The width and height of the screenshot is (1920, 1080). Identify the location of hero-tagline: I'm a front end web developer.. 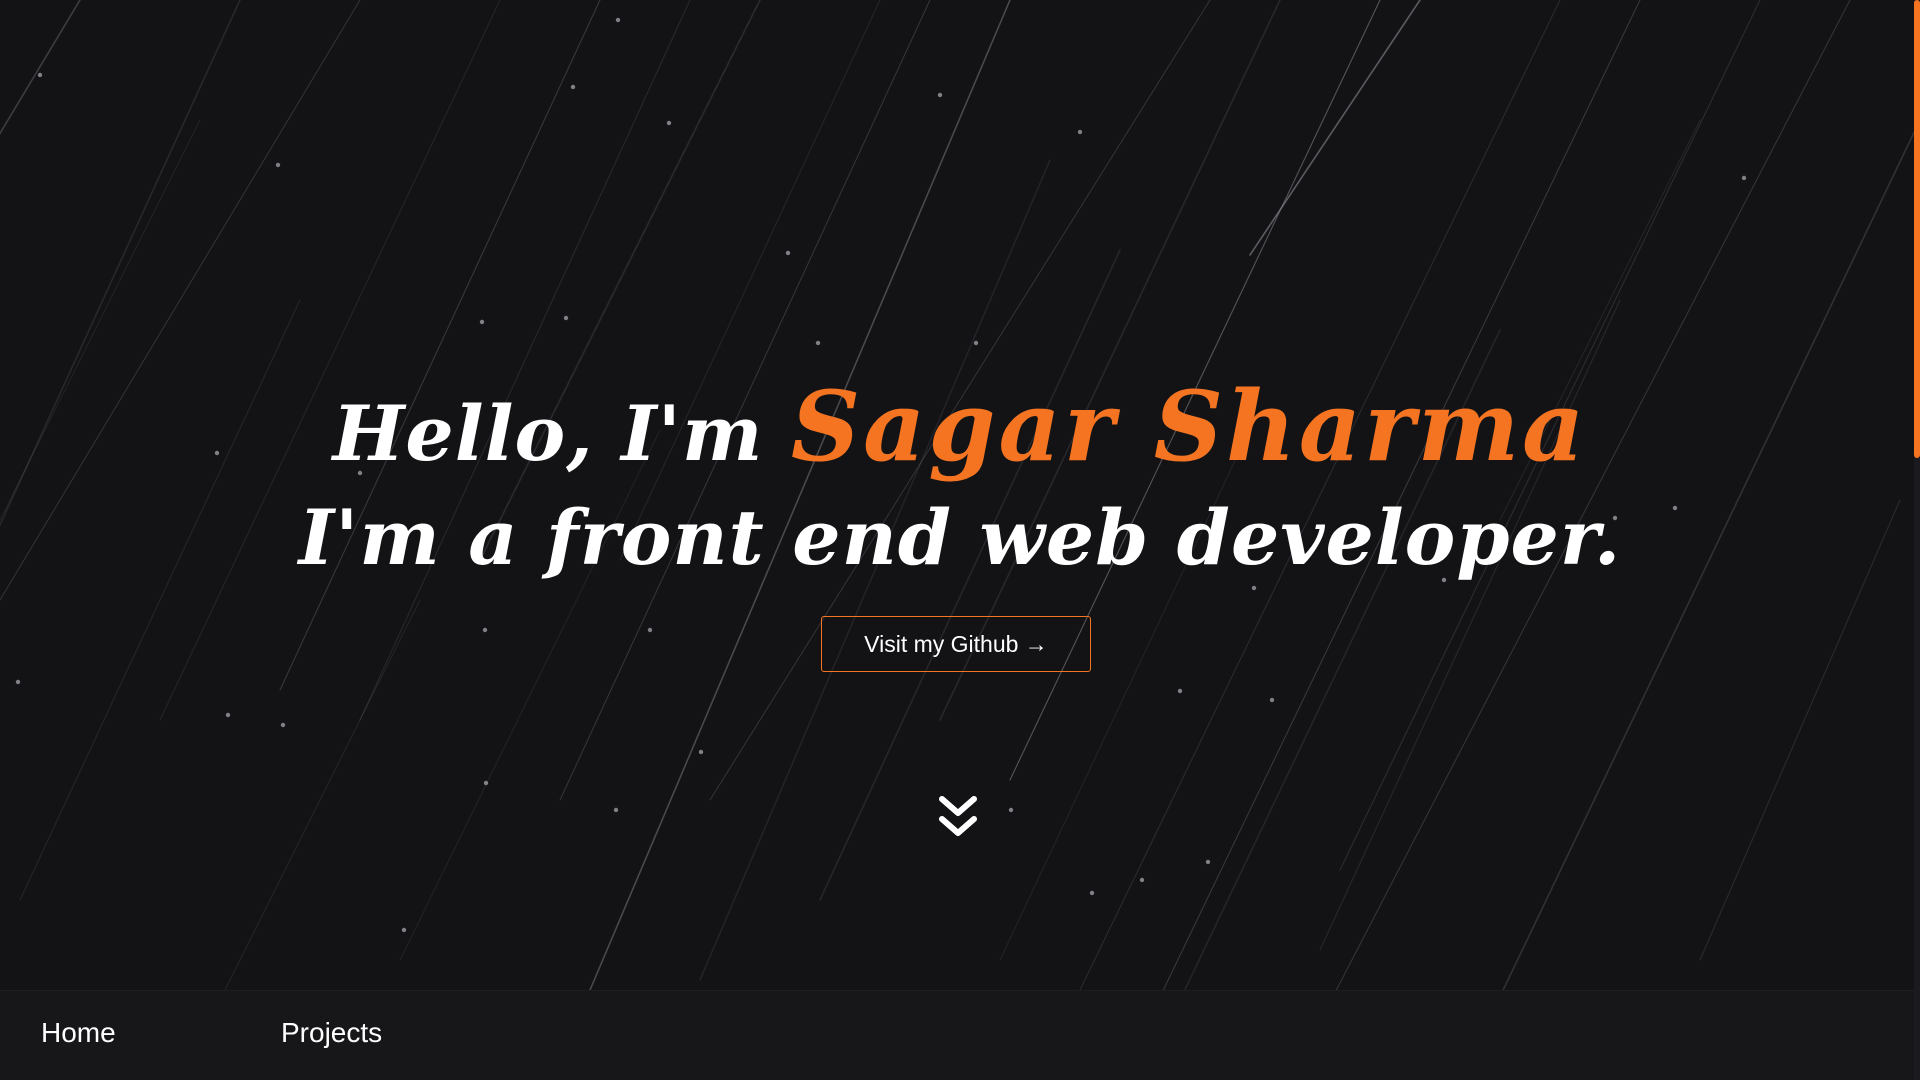
(960, 537).